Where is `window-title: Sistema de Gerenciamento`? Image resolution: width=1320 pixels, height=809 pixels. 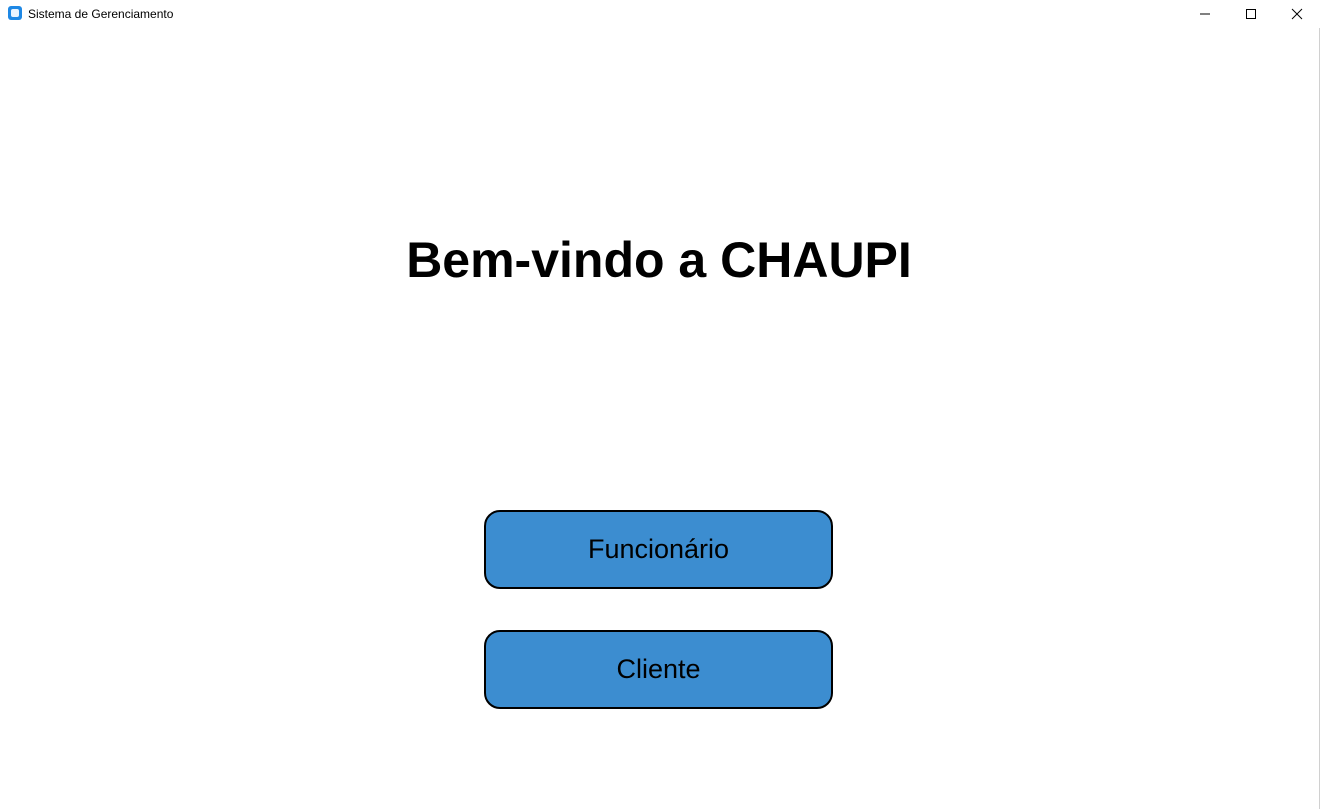 window-title: Sistema de Gerenciamento is located at coordinates (101, 14).